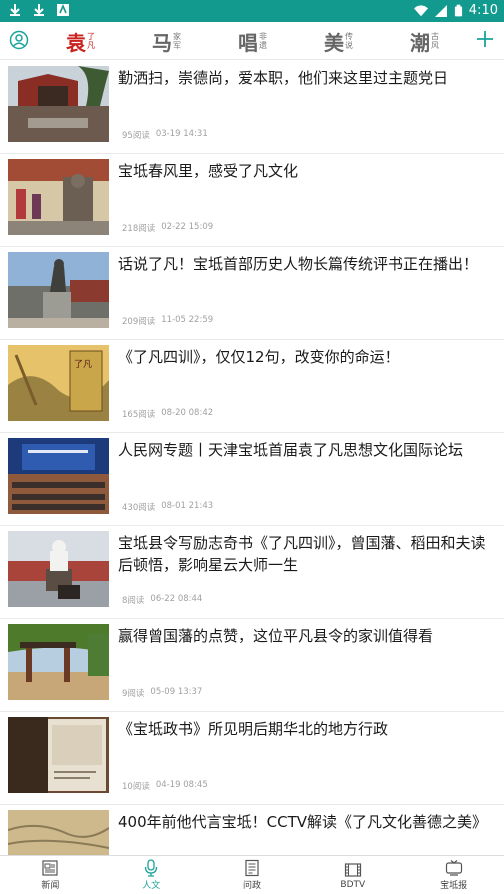  I want to click on category-nav: 袁 了凡 马 家军 唱 非遗 美 传说 潮 古风, so click(252, 41).